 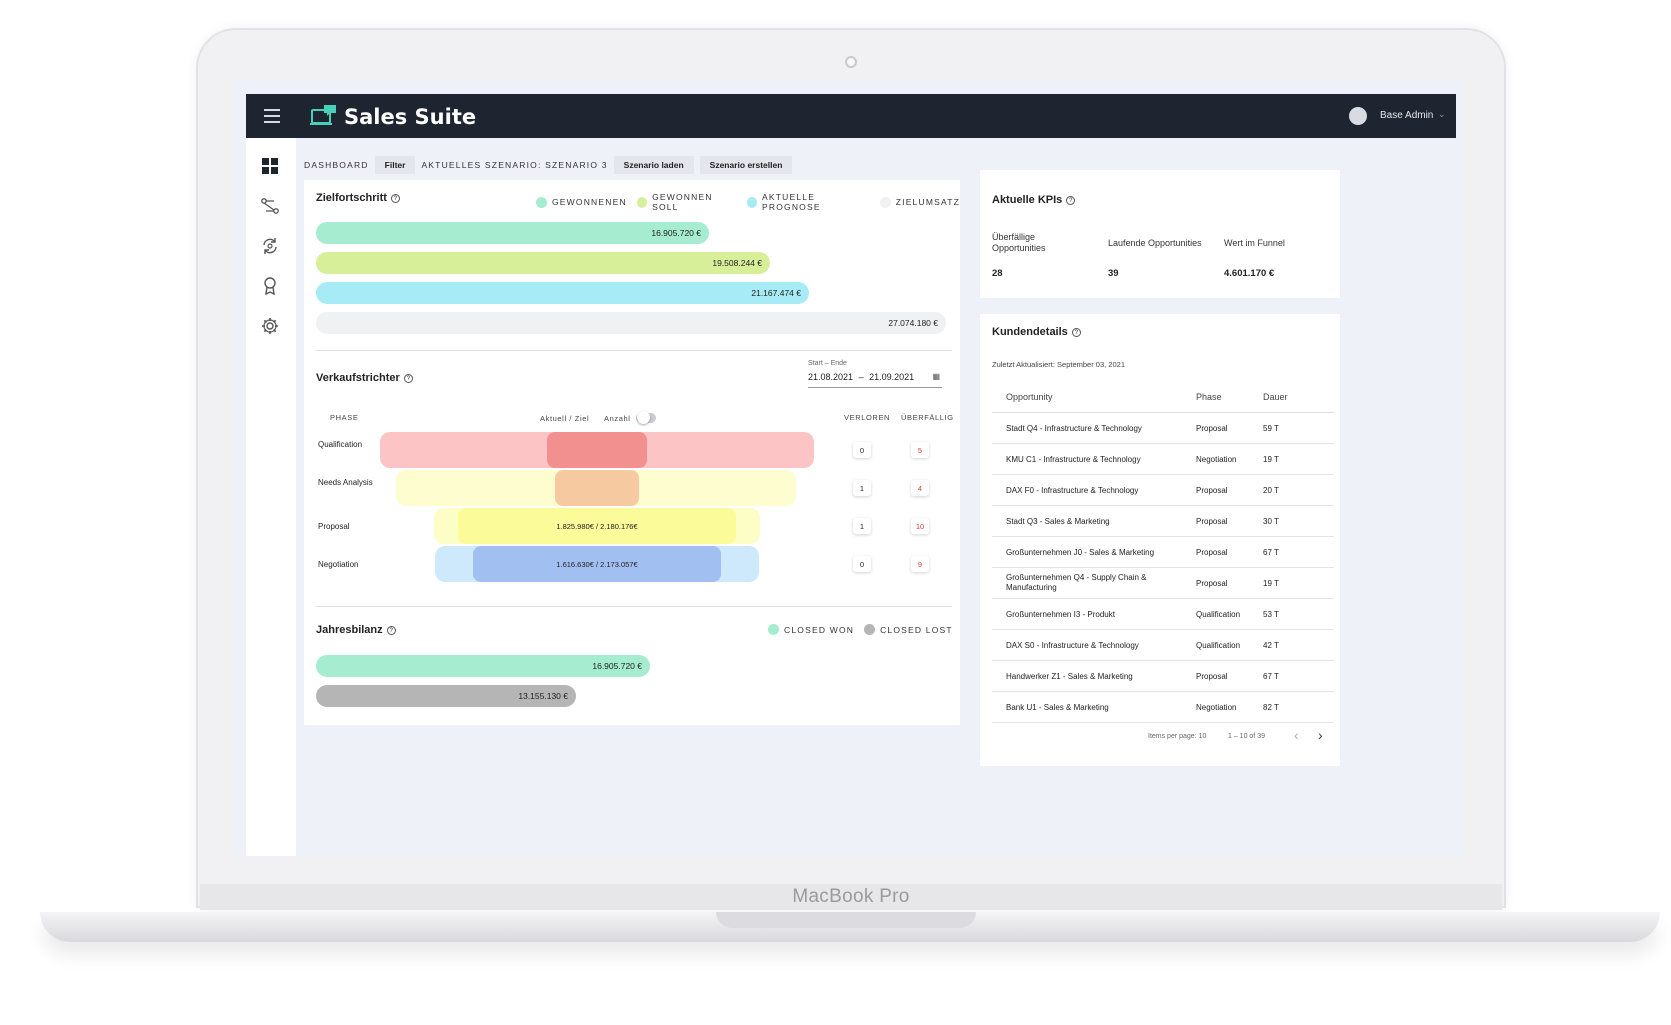 I want to click on cell-dauer: 53 T, so click(x=1271, y=614).